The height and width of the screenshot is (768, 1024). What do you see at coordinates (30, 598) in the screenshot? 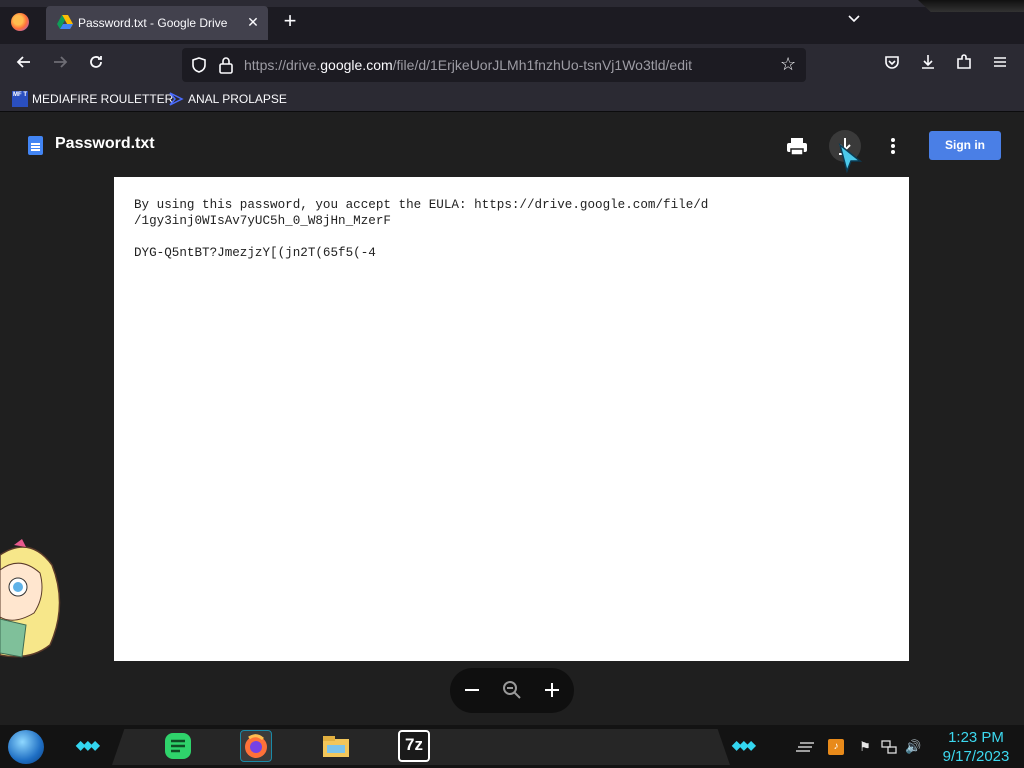
I see `cartoon-character-sticker` at bounding box center [30, 598].